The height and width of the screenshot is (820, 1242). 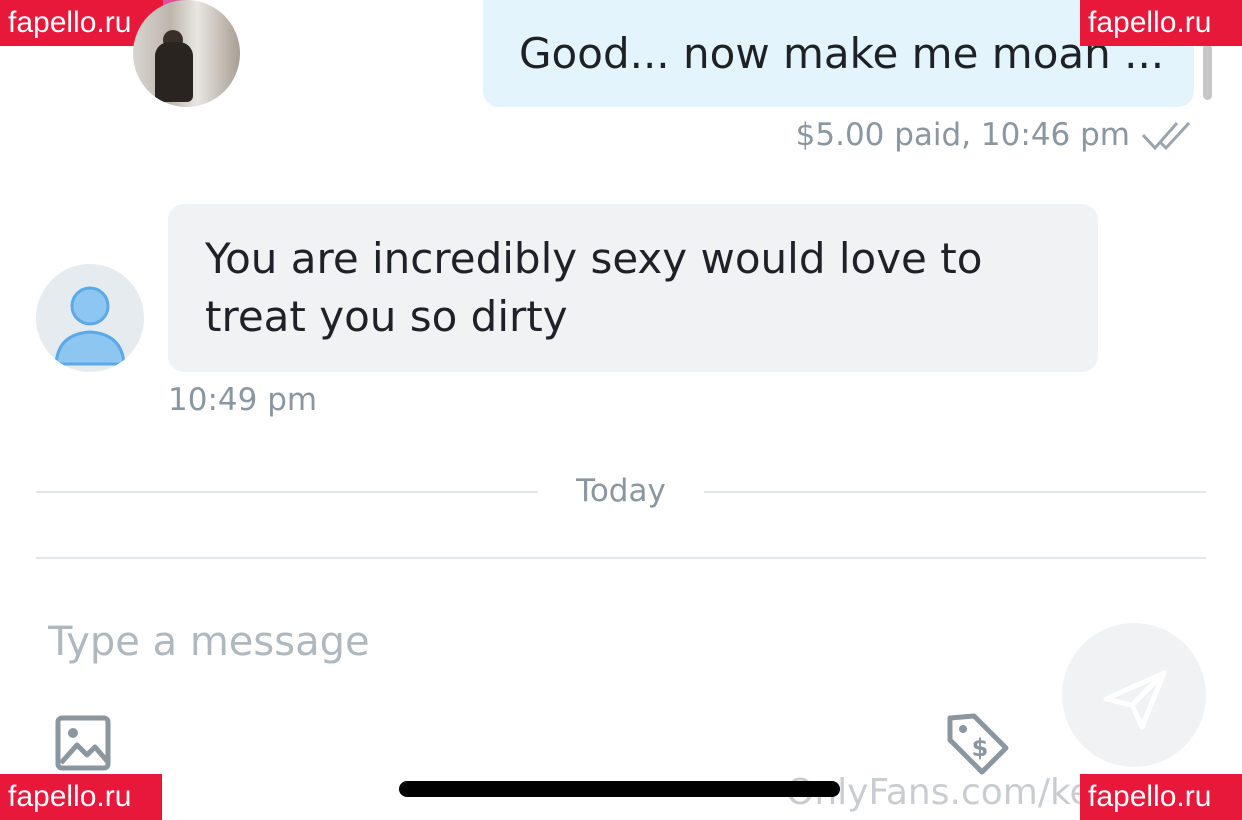 What do you see at coordinates (498, 642) in the screenshot?
I see `message-input` at bounding box center [498, 642].